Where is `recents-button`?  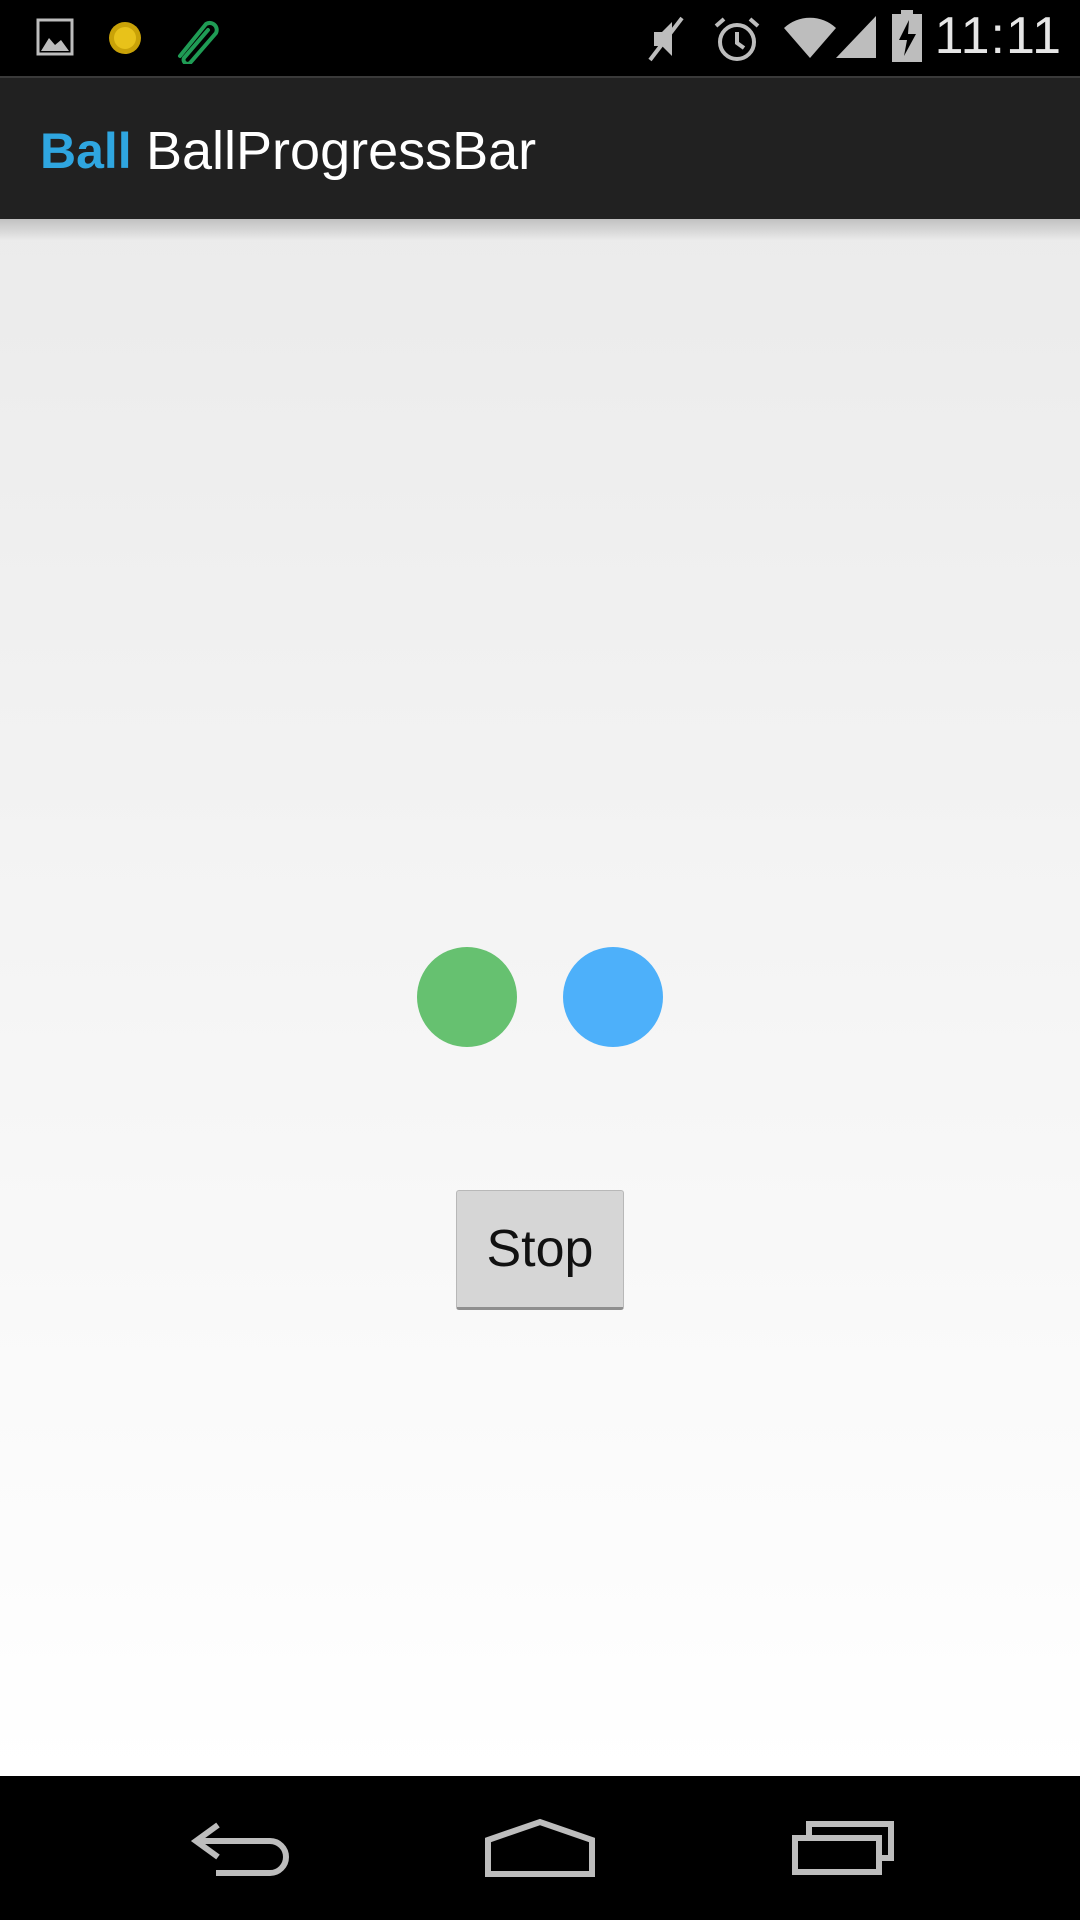 recents-button is located at coordinates (843, 1848).